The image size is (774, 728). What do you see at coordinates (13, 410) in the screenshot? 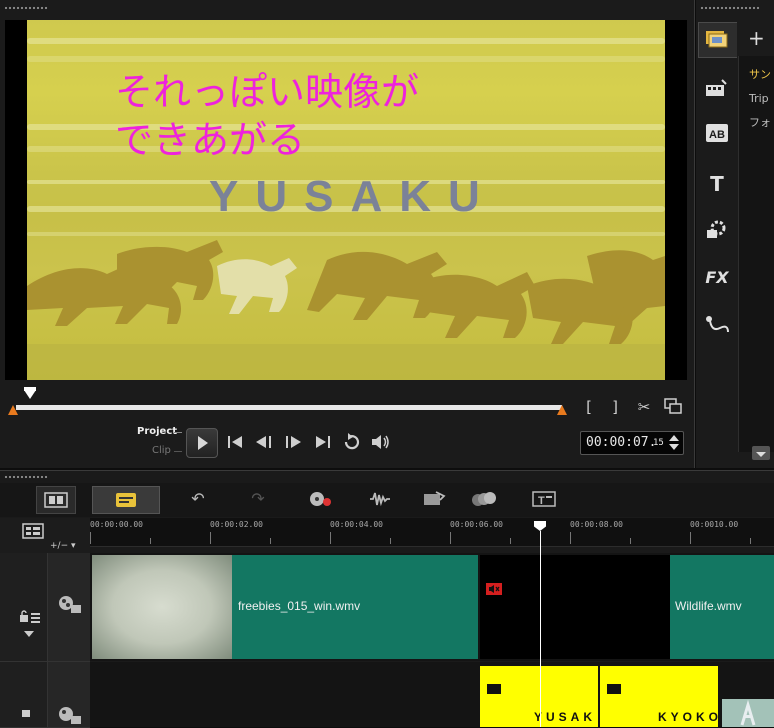
I see `trim-start-marker` at bounding box center [13, 410].